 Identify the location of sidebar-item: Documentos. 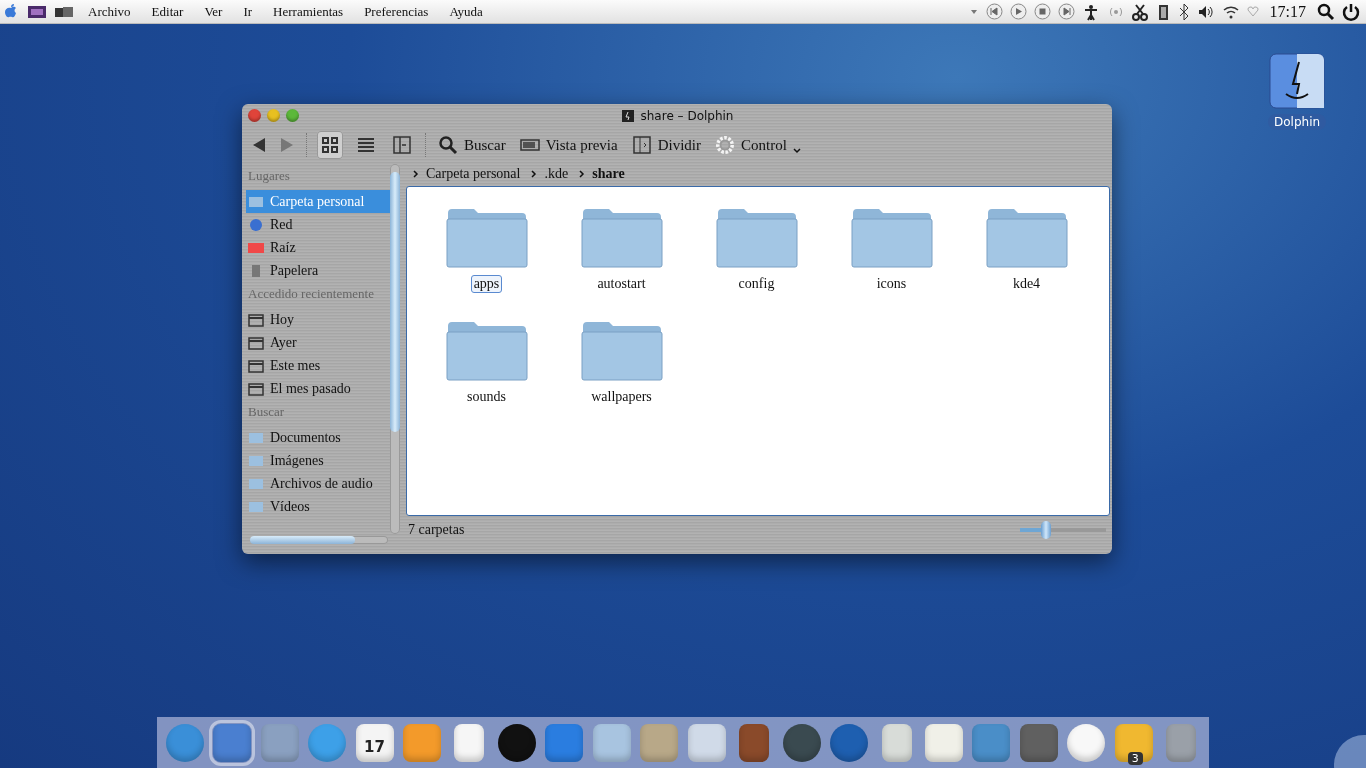
(318, 437).